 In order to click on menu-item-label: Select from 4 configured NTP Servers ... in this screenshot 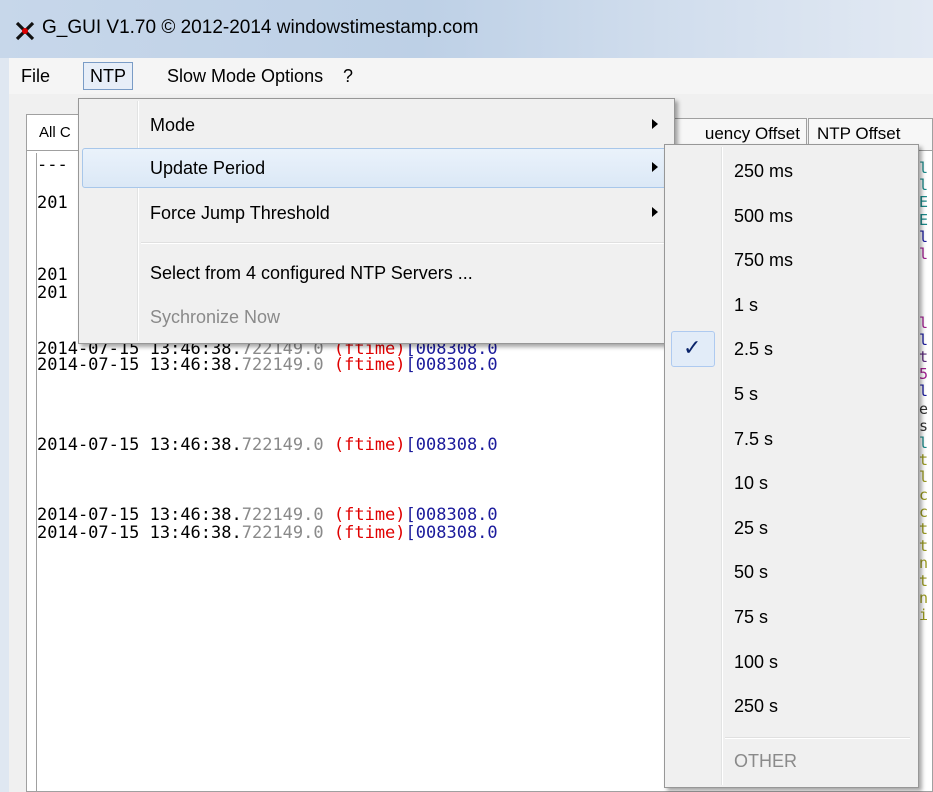, I will do `click(311, 273)`.